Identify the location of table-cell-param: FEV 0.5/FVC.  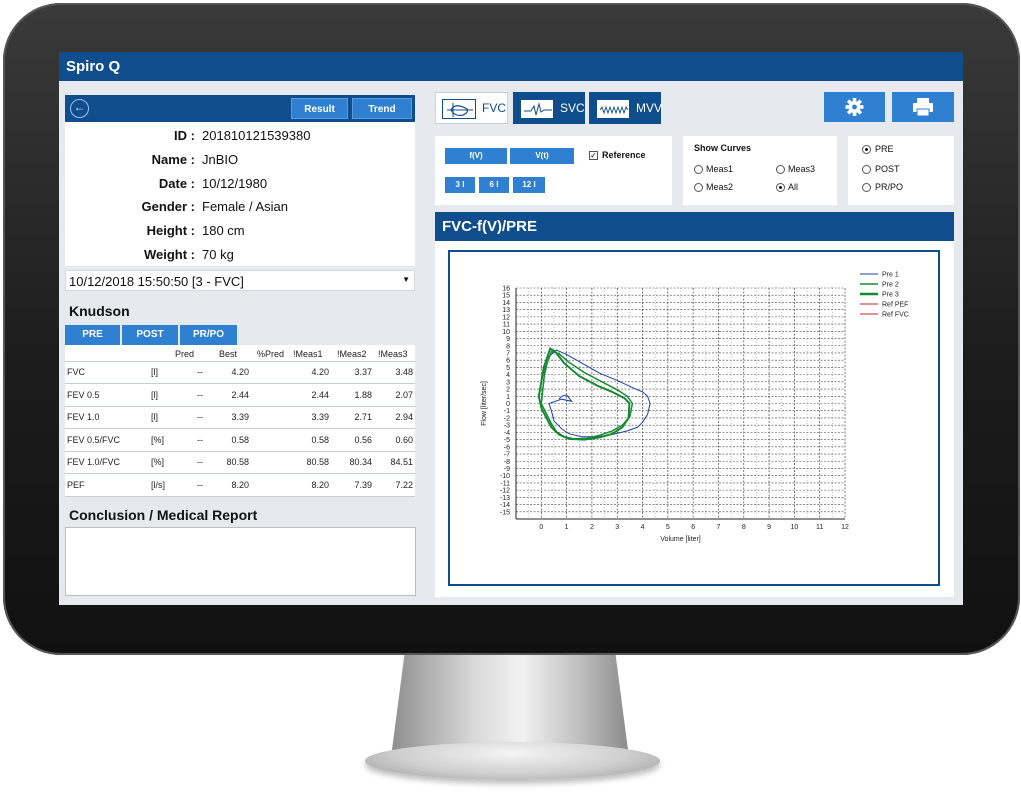
(94, 439).